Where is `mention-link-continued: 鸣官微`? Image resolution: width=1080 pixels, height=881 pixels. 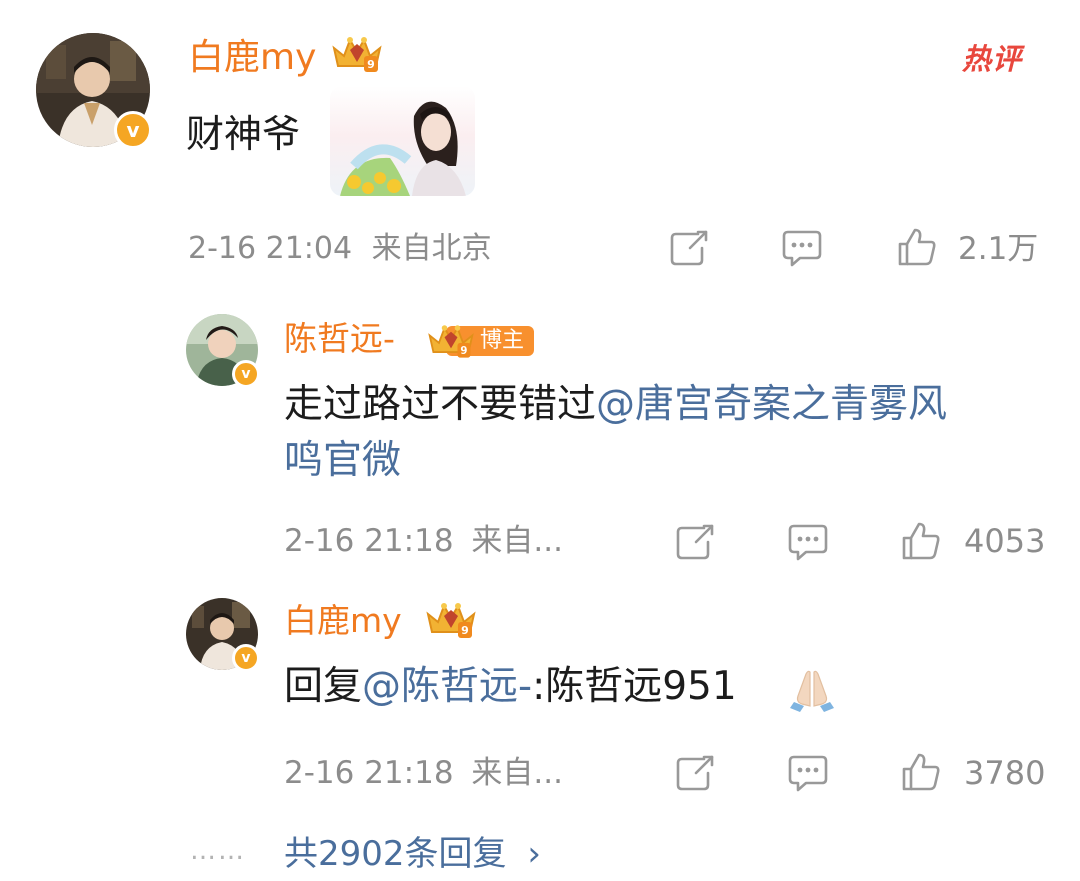 mention-link-continued: 鸣官微 is located at coordinates (342, 461).